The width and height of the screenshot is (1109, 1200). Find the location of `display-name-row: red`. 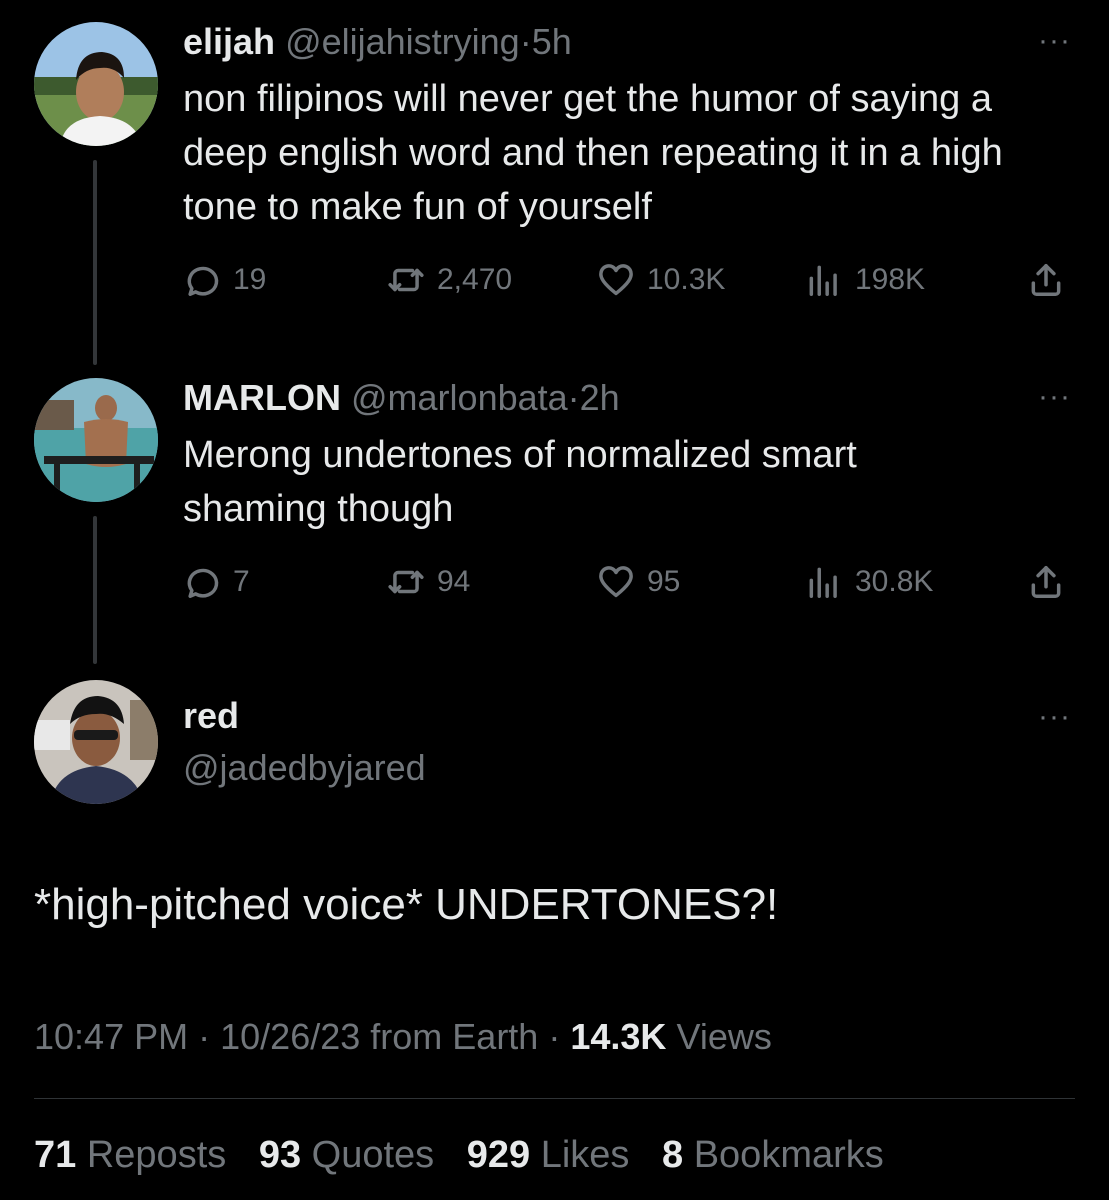

display-name-row: red is located at coordinates (211, 716).